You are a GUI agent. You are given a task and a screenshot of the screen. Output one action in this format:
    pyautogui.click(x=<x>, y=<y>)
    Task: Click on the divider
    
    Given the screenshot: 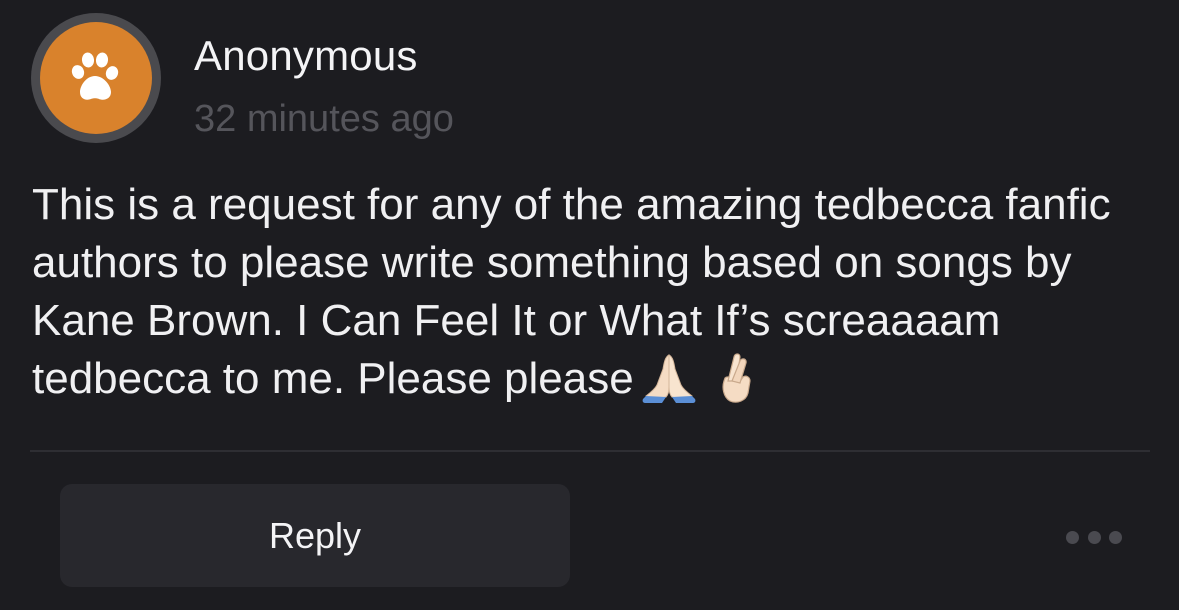 What is the action you would take?
    pyautogui.click(x=590, y=451)
    